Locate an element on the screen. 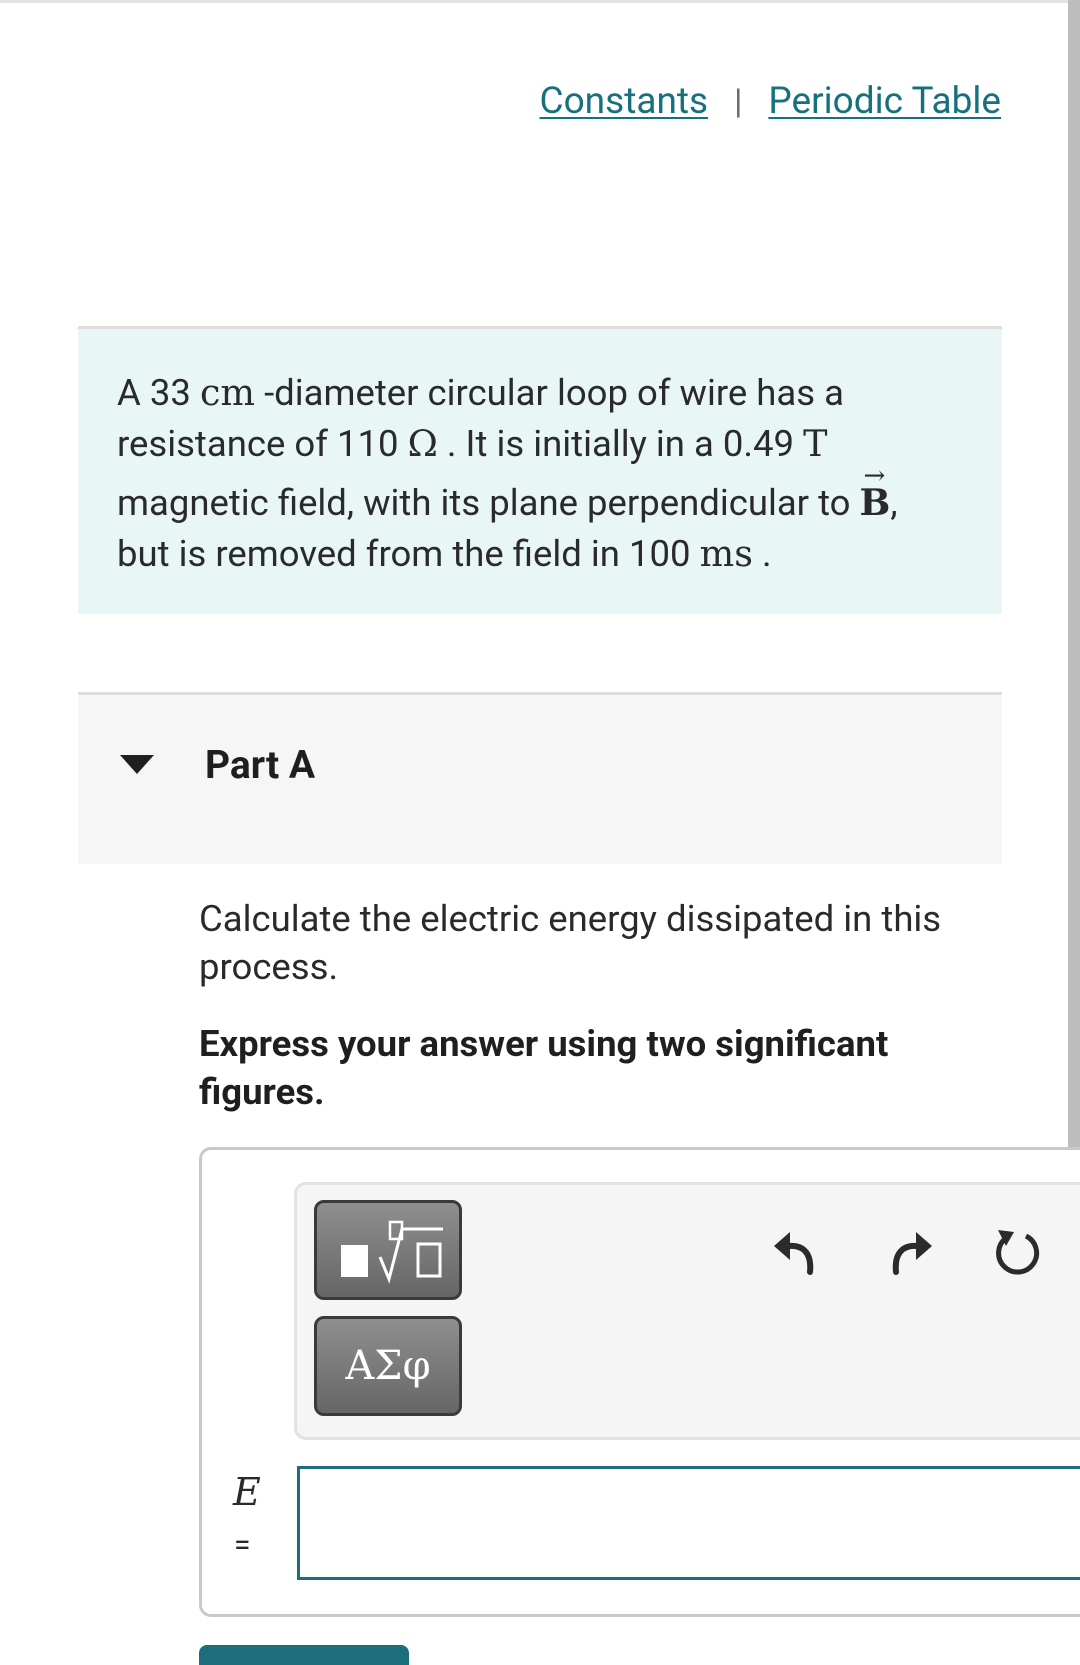 The height and width of the screenshot is (1665, 1080). reset-button is located at coordinates (1018, 1252).